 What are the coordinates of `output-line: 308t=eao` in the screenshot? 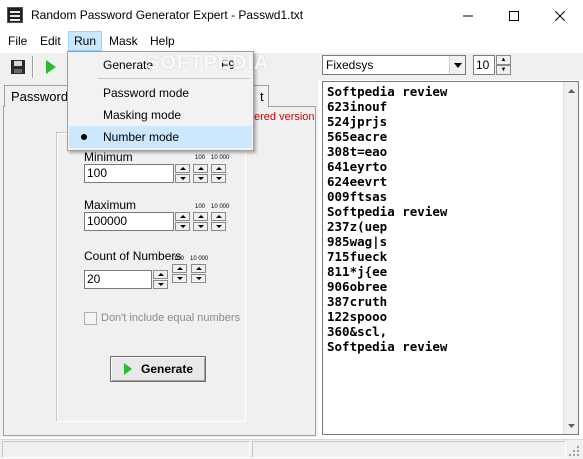 It's located at (357, 151).